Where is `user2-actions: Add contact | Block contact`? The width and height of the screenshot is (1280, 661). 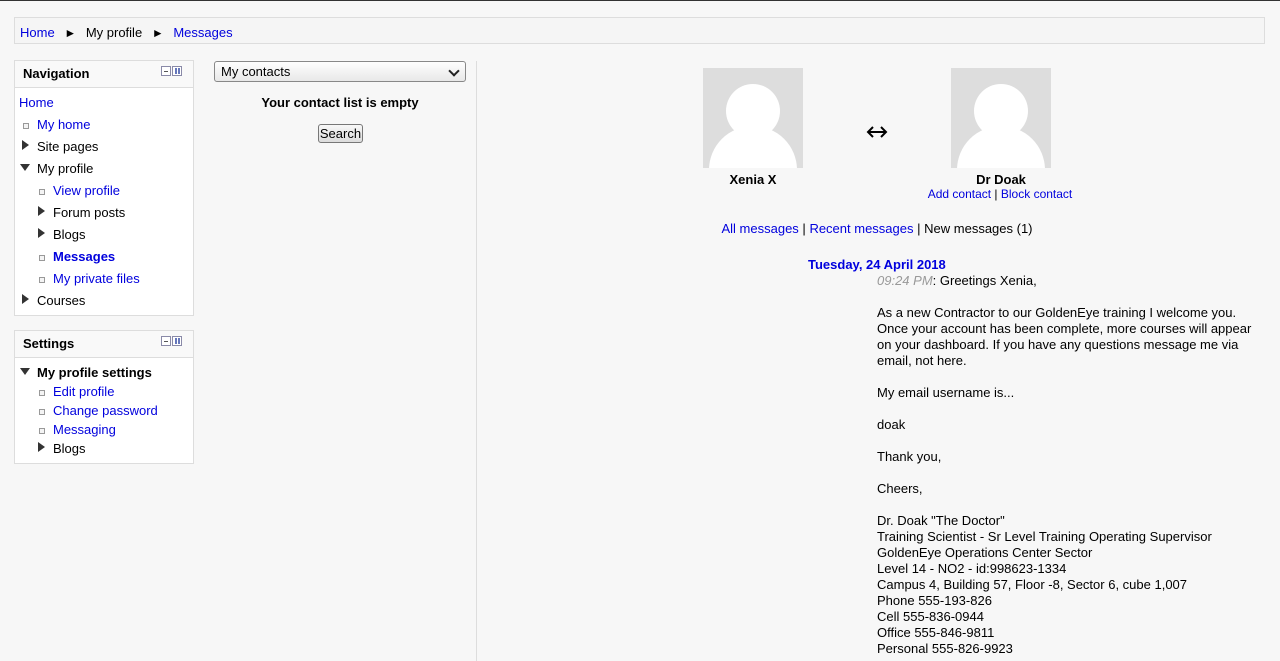
user2-actions: Add contact | Block contact is located at coordinates (1000, 194).